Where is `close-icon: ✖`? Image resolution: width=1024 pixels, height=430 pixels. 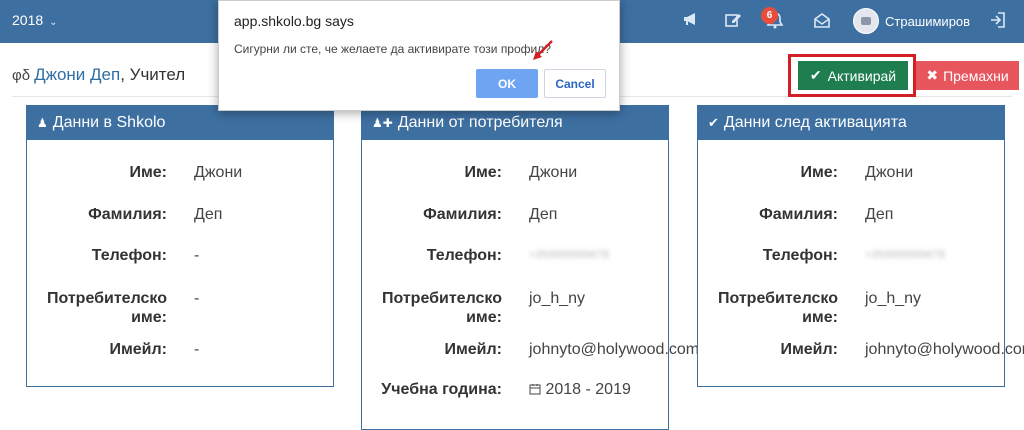
close-icon: ✖ is located at coordinates (932, 75).